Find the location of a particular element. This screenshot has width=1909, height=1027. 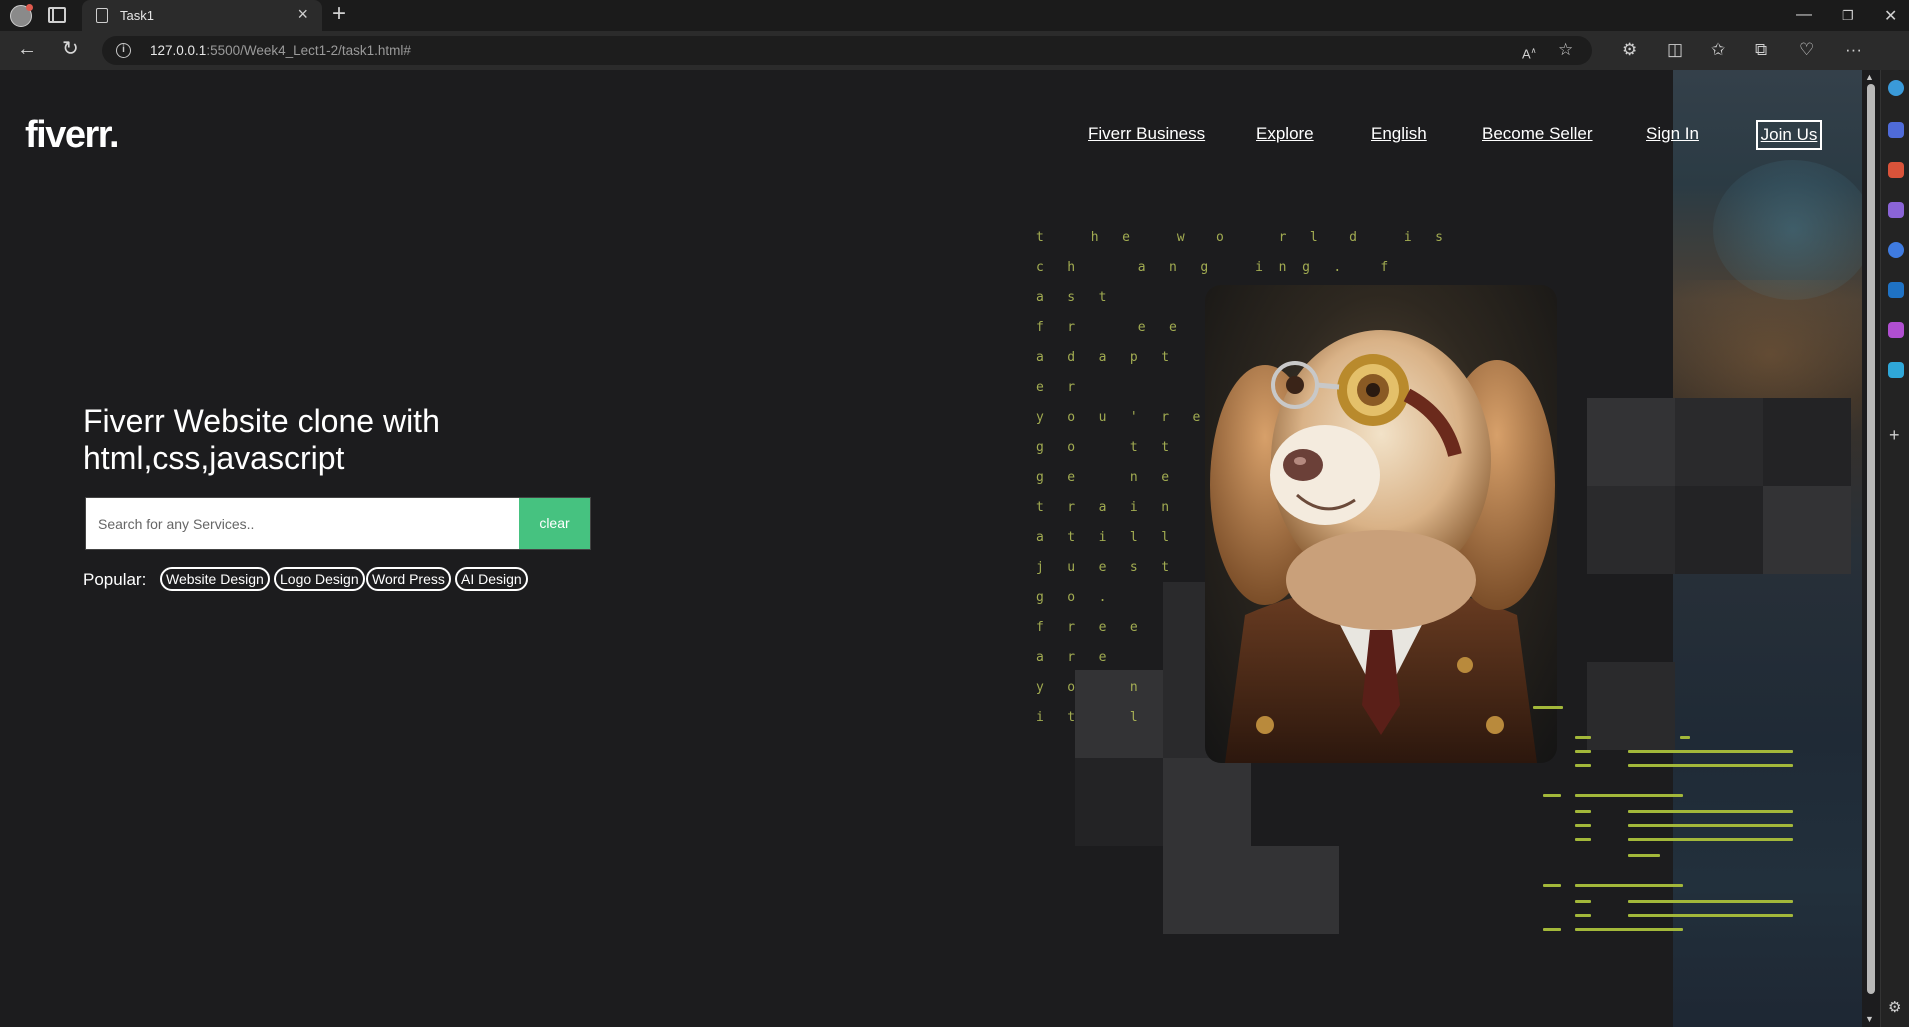

outlook-icon is located at coordinates (1896, 290).